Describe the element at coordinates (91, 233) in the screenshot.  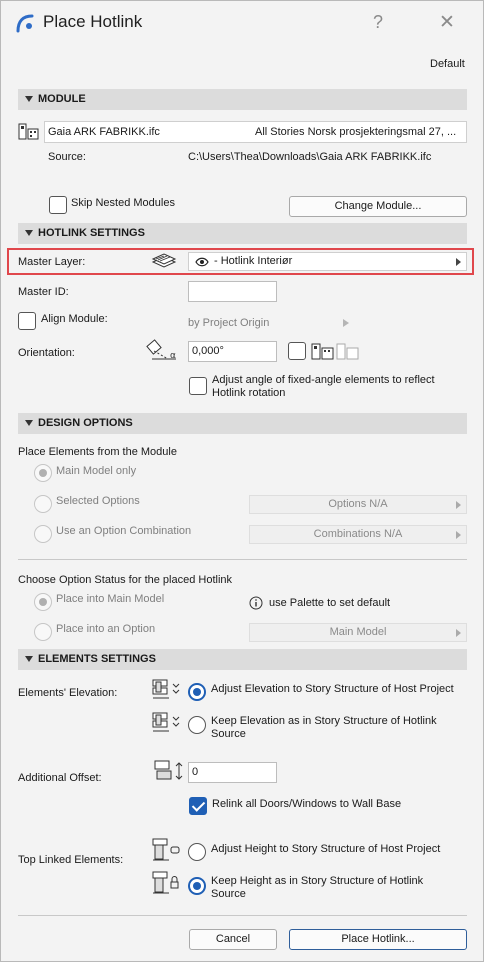
I see `section-label: HOTLINK SETTINGS` at that location.